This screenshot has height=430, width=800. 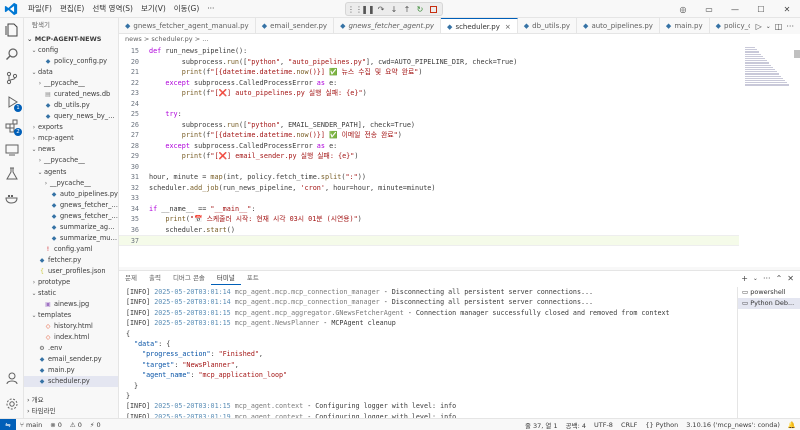 I want to click on copilot-icon: ◎, so click(x=683, y=9).